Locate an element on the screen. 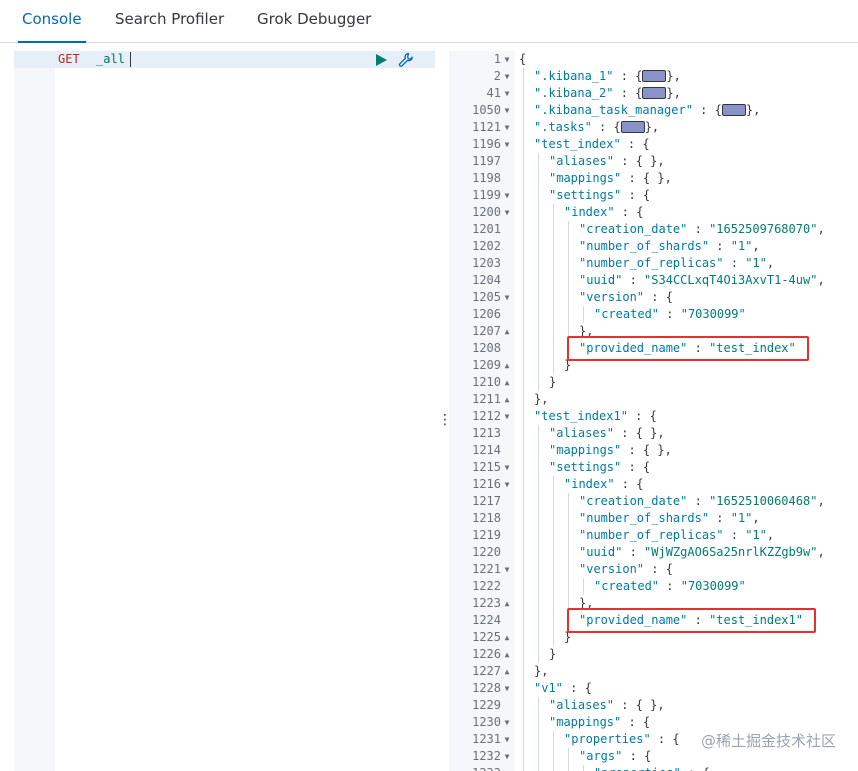  tab-grok-debugger: Grok Debugger is located at coordinates (314, 21).